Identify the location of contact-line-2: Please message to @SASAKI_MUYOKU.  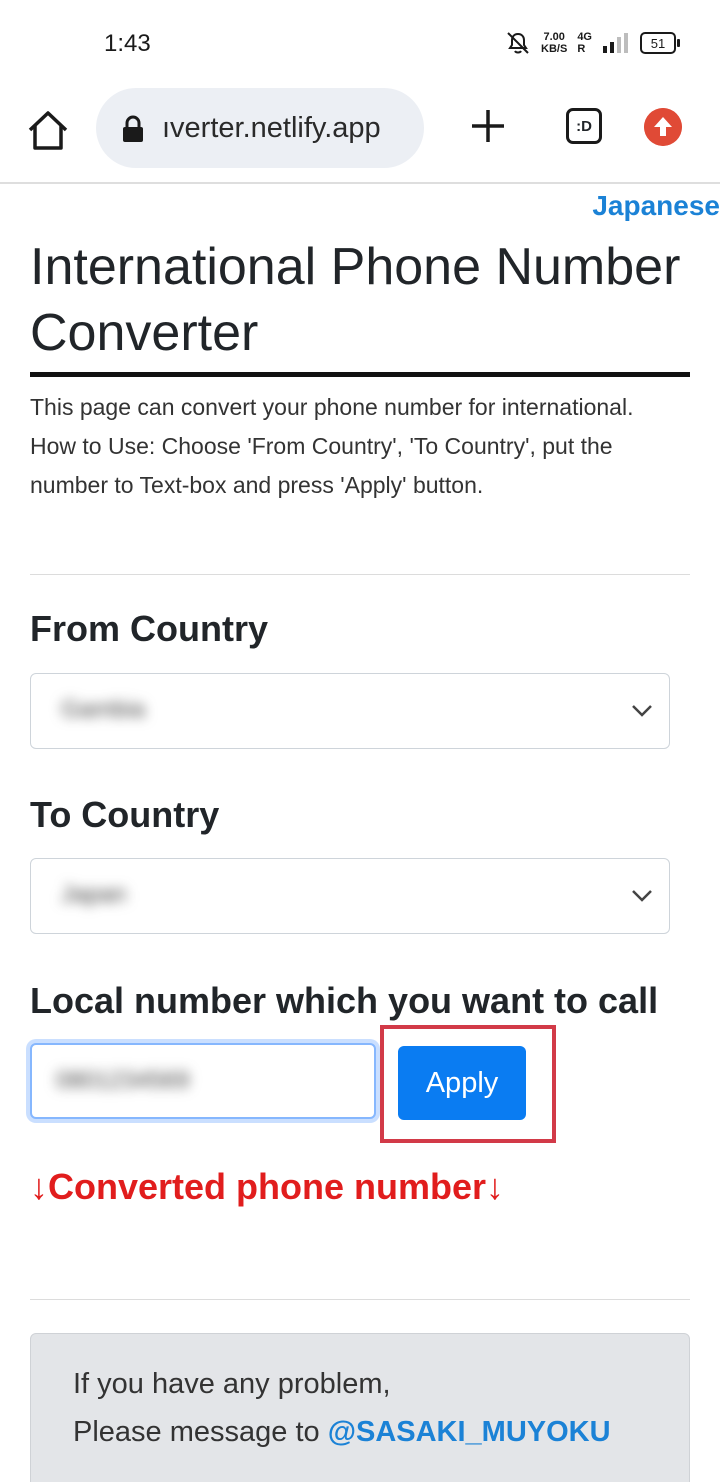
(342, 1432).